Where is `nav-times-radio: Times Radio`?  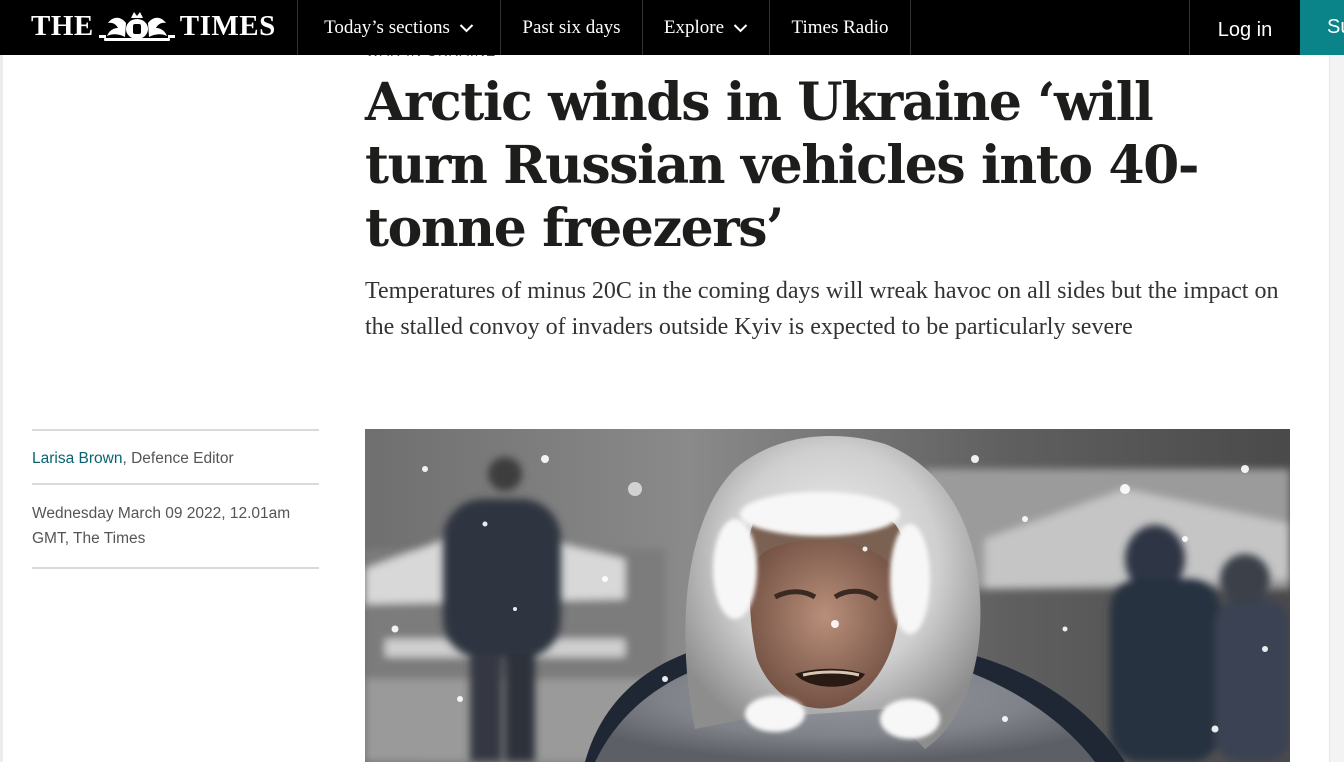 nav-times-radio: Times Radio is located at coordinates (840, 27).